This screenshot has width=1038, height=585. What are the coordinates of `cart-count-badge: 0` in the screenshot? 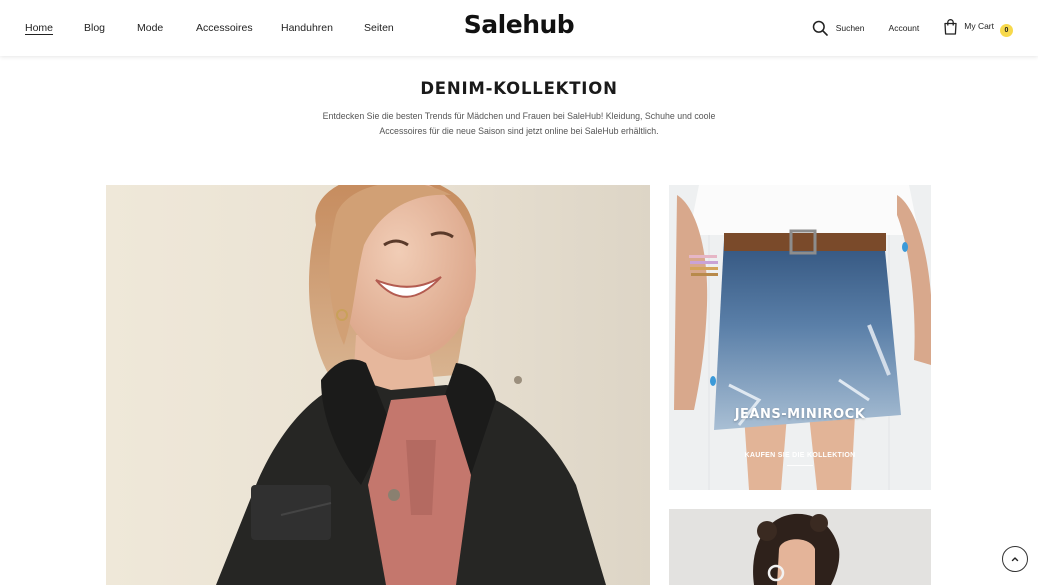 It's located at (1006, 30).